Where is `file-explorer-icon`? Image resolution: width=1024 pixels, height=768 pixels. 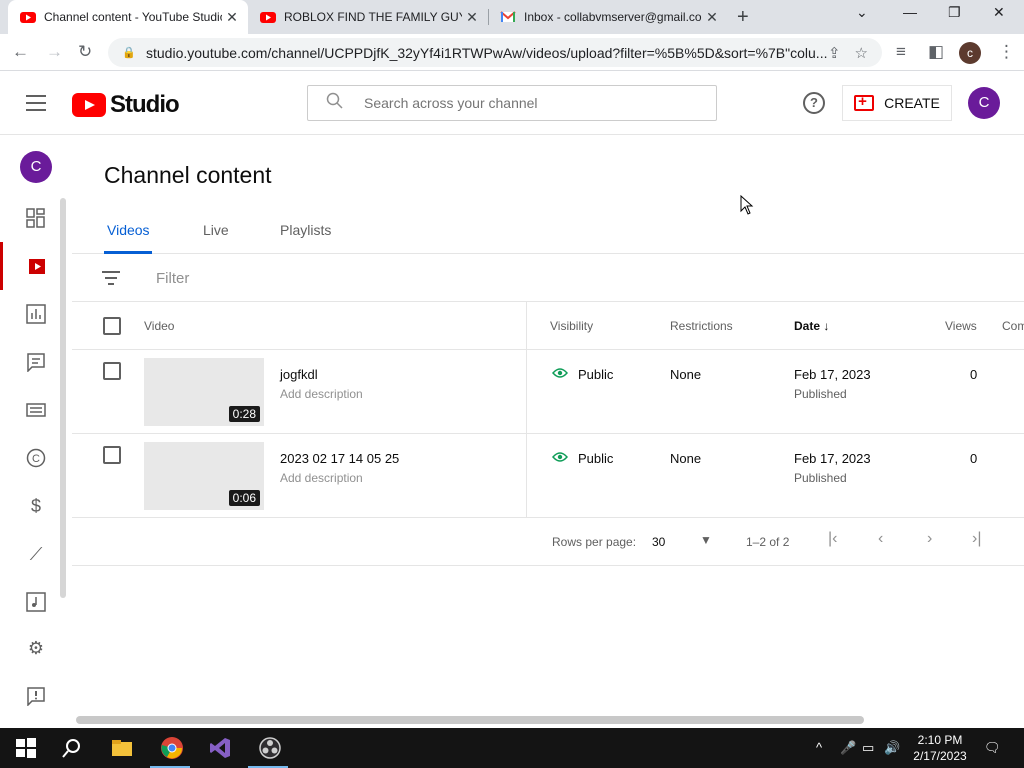 file-explorer-icon is located at coordinates (122, 748).